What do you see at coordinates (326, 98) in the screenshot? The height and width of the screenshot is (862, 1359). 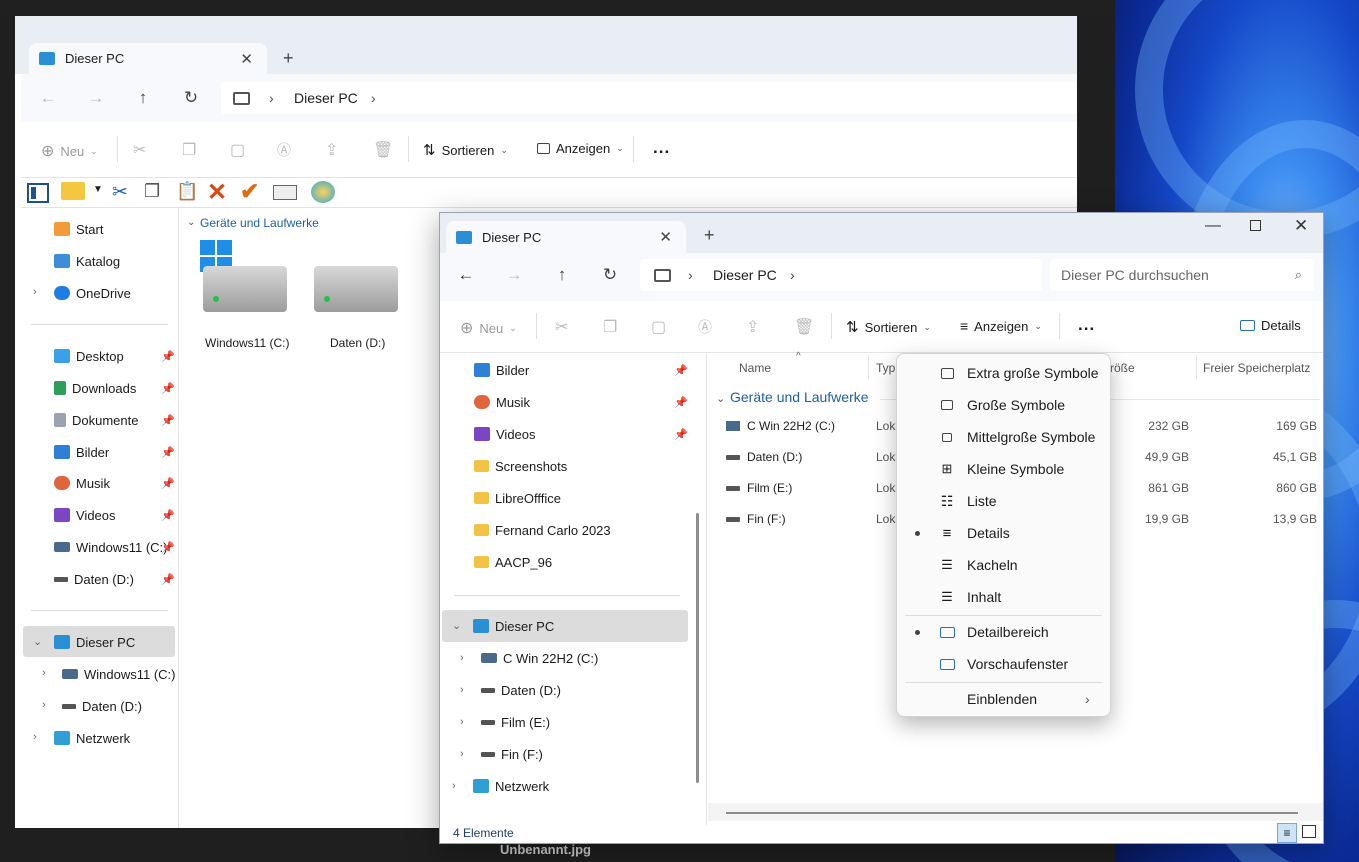 I see `breadcrumb-this-pc: Dieser PC` at bounding box center [326, 98].